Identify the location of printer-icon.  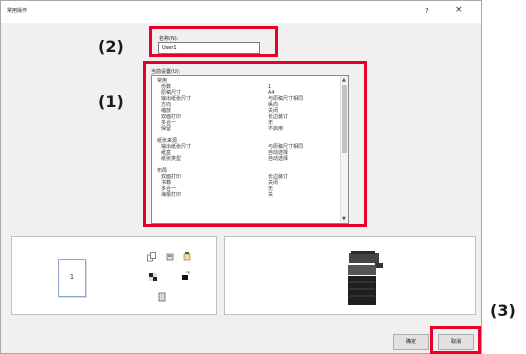
(365, 278).